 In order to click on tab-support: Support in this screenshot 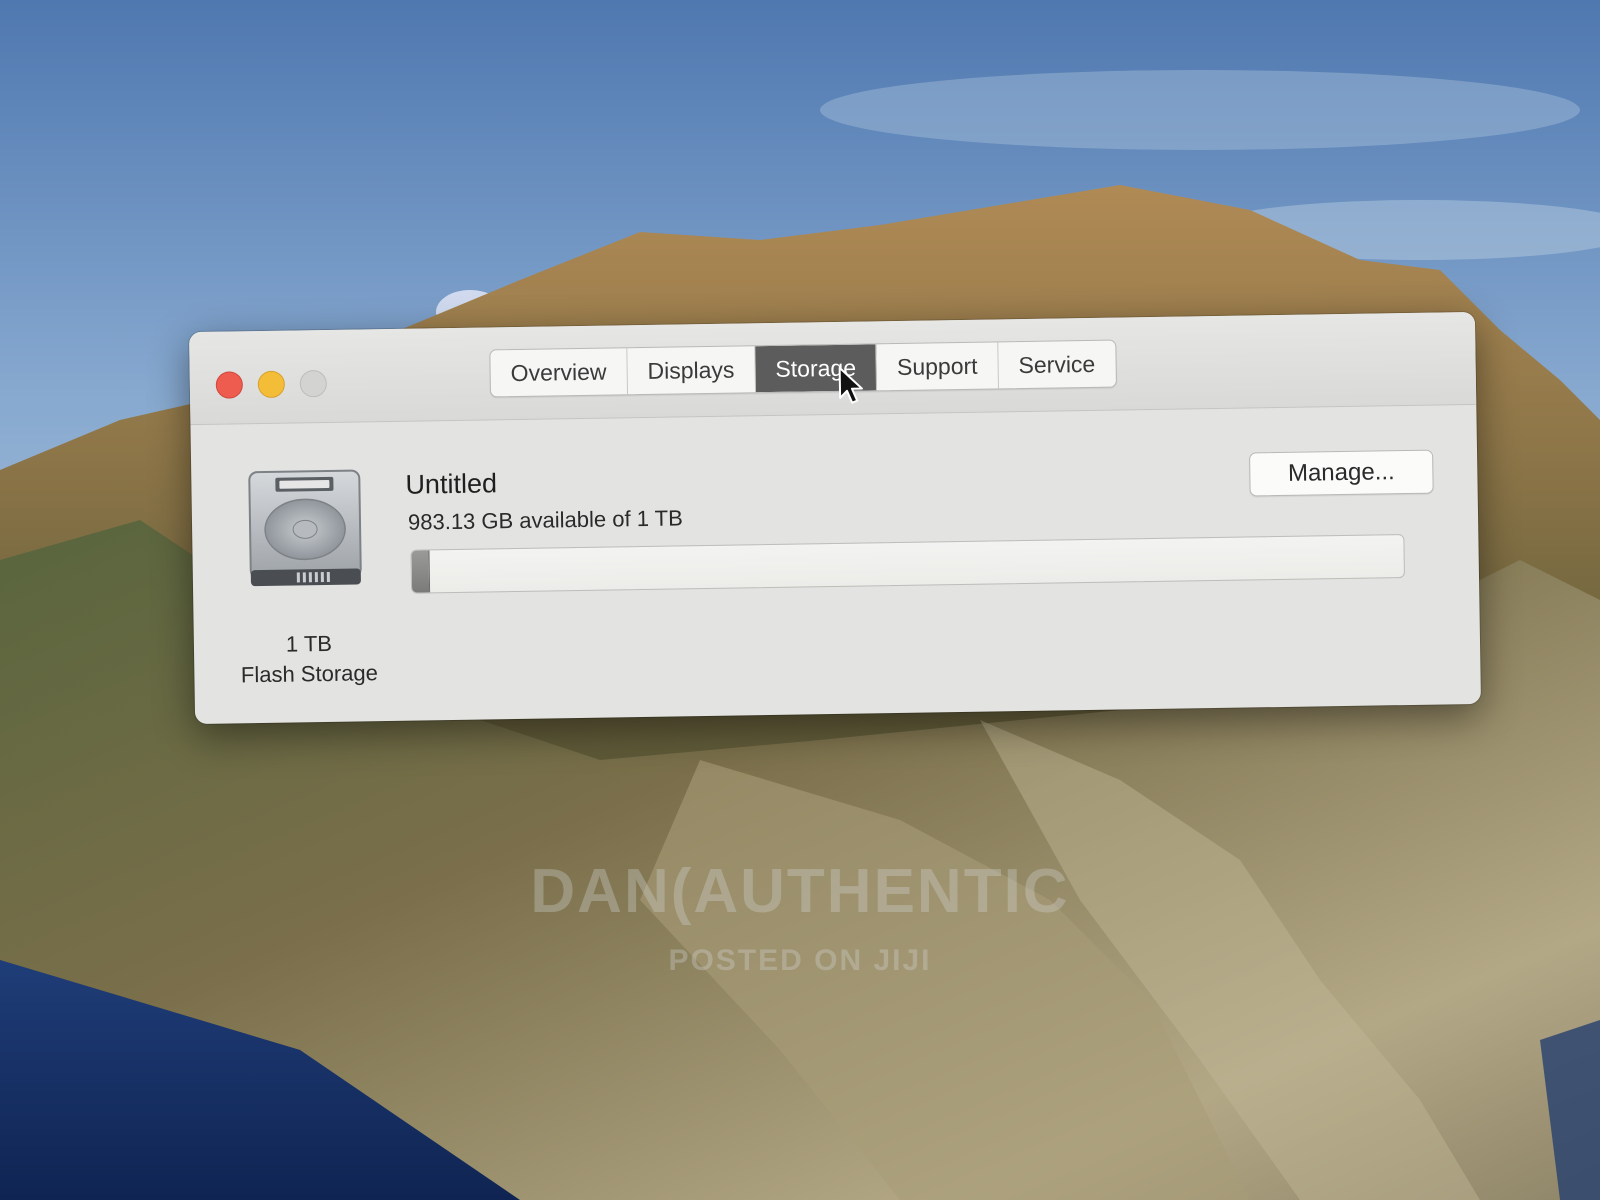, I will do `click(937, 366)`.